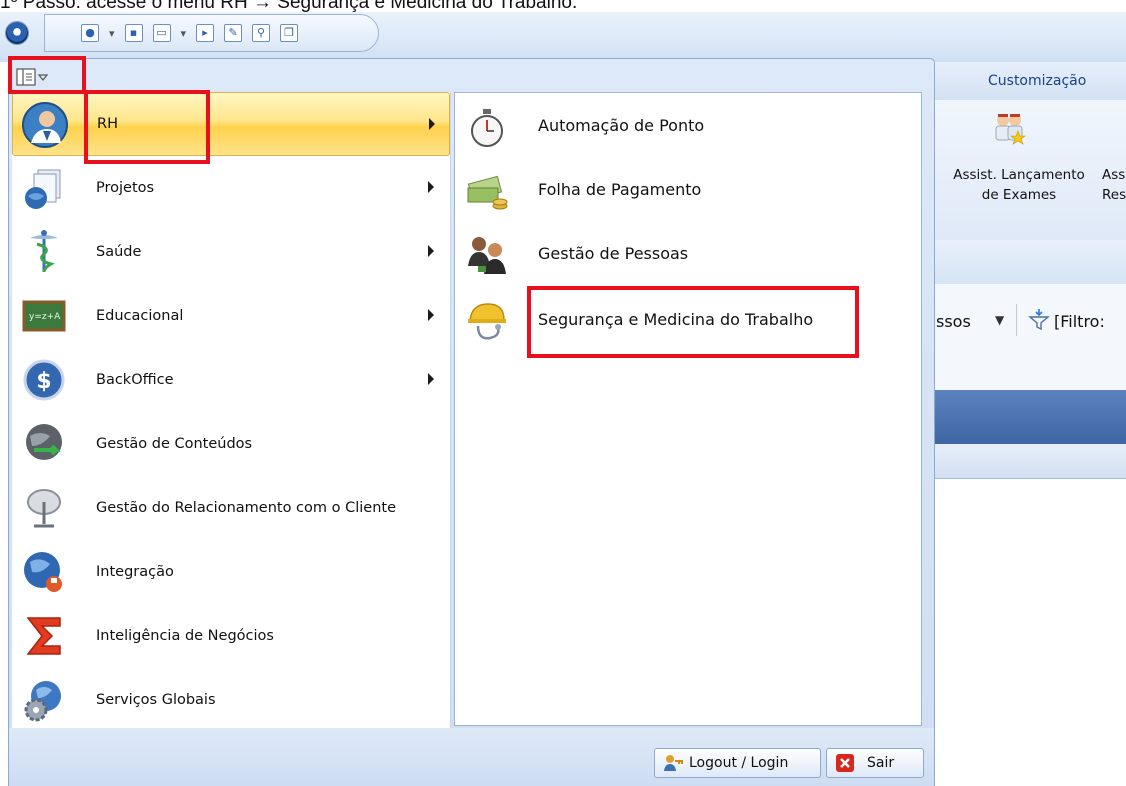  I want to click on svg-text: y=z+A, so click(45, 317).